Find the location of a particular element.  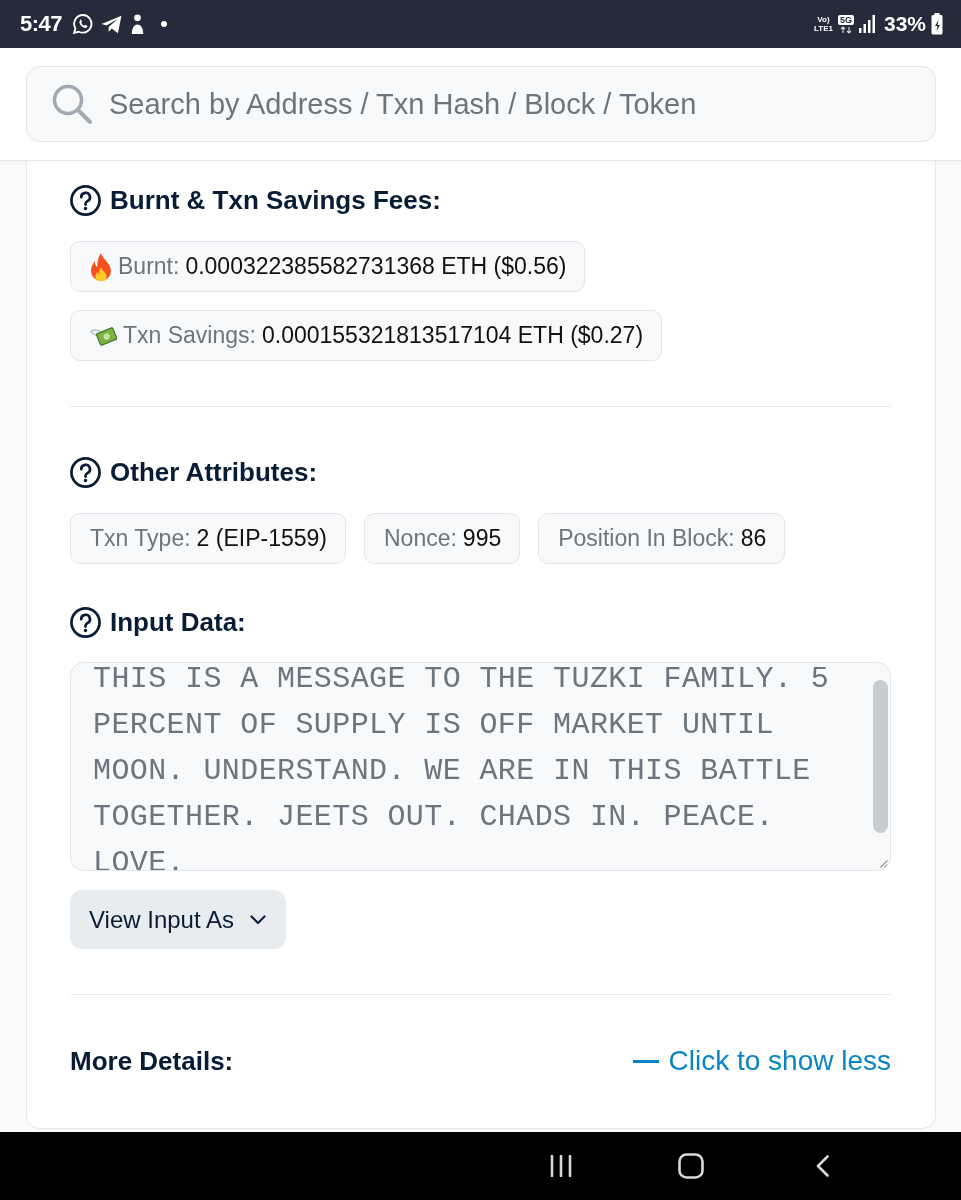

badge-label: Txn Type: is located at coordinates (140, 538).